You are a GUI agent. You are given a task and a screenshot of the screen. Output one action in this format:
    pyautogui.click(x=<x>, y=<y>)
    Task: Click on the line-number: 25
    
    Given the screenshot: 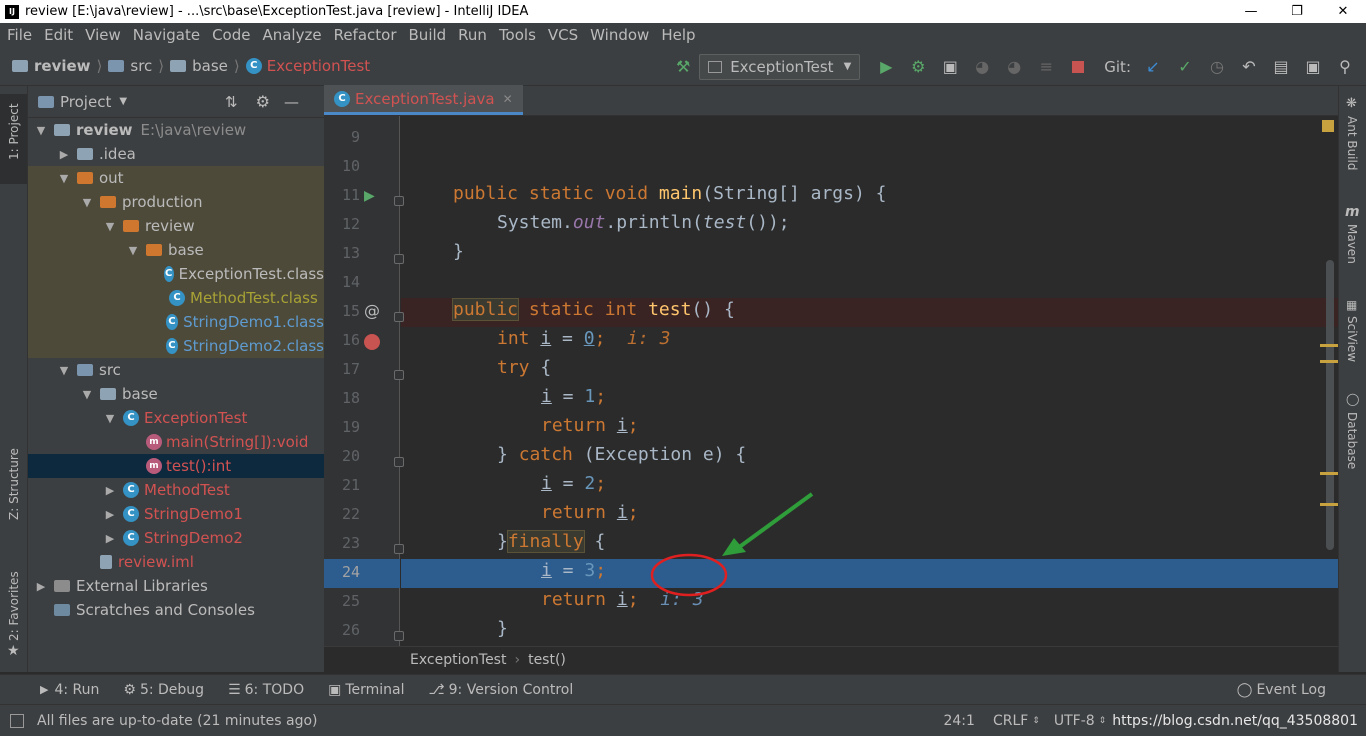 What is the action you would take?
    pyautogui.click(x=342, y=601)
    